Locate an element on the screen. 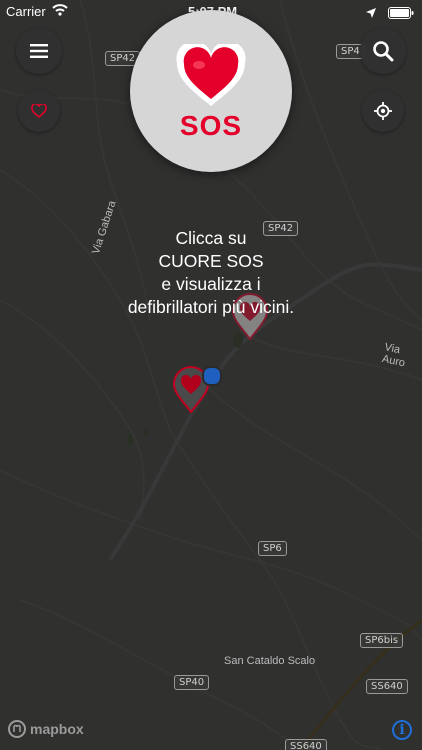 The width and height of the screenshot is (422, 750). crosshair-icon is located at coordinates (383, 111).